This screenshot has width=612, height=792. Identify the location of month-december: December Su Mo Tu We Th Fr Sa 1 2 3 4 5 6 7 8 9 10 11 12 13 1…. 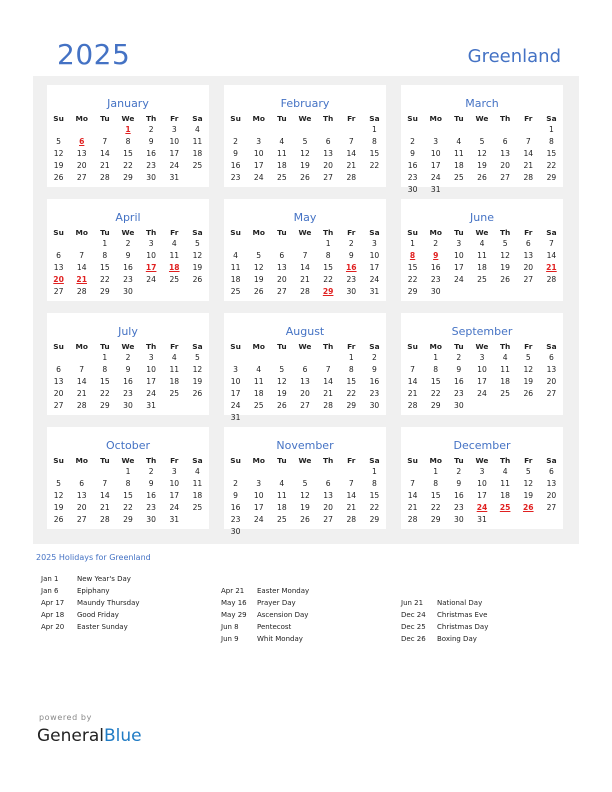
(482, 478).